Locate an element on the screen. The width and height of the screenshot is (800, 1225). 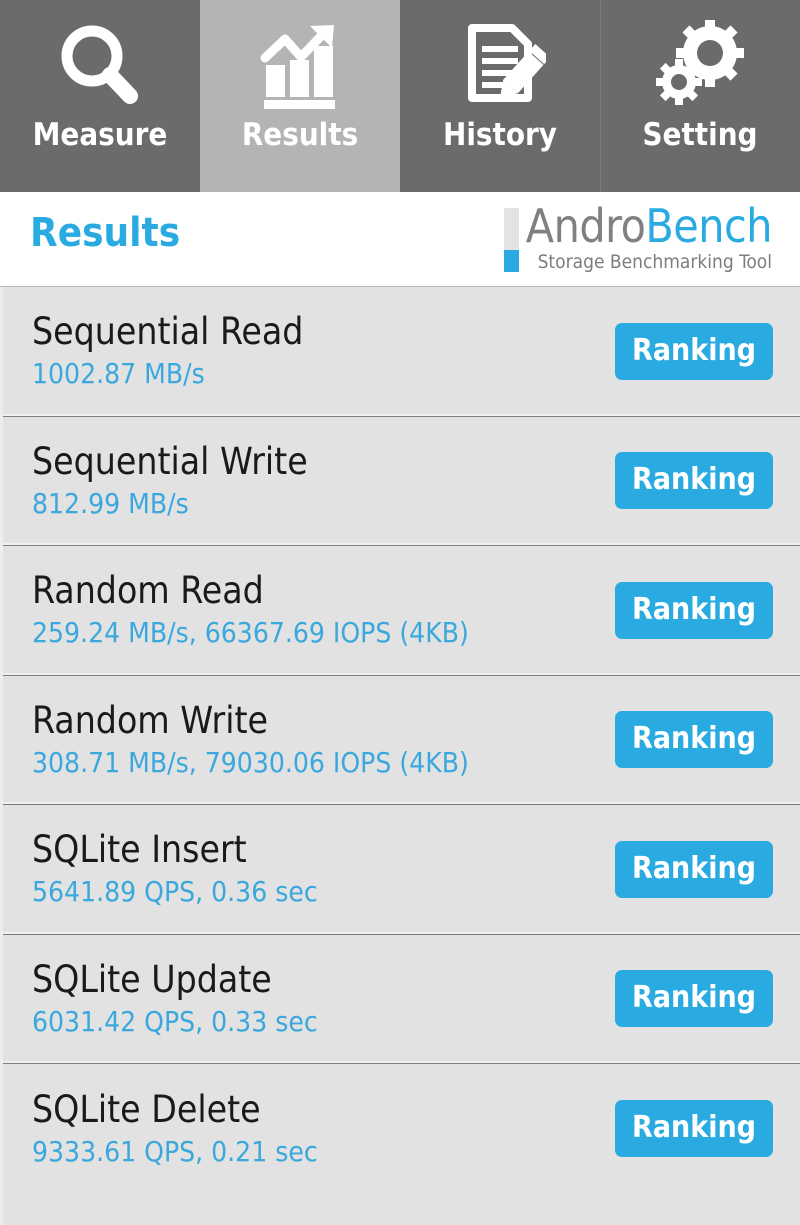
row-texts: SQLite Delete 9333.61 QPS, 0.21 sec is located at coordinates (175, 1129).